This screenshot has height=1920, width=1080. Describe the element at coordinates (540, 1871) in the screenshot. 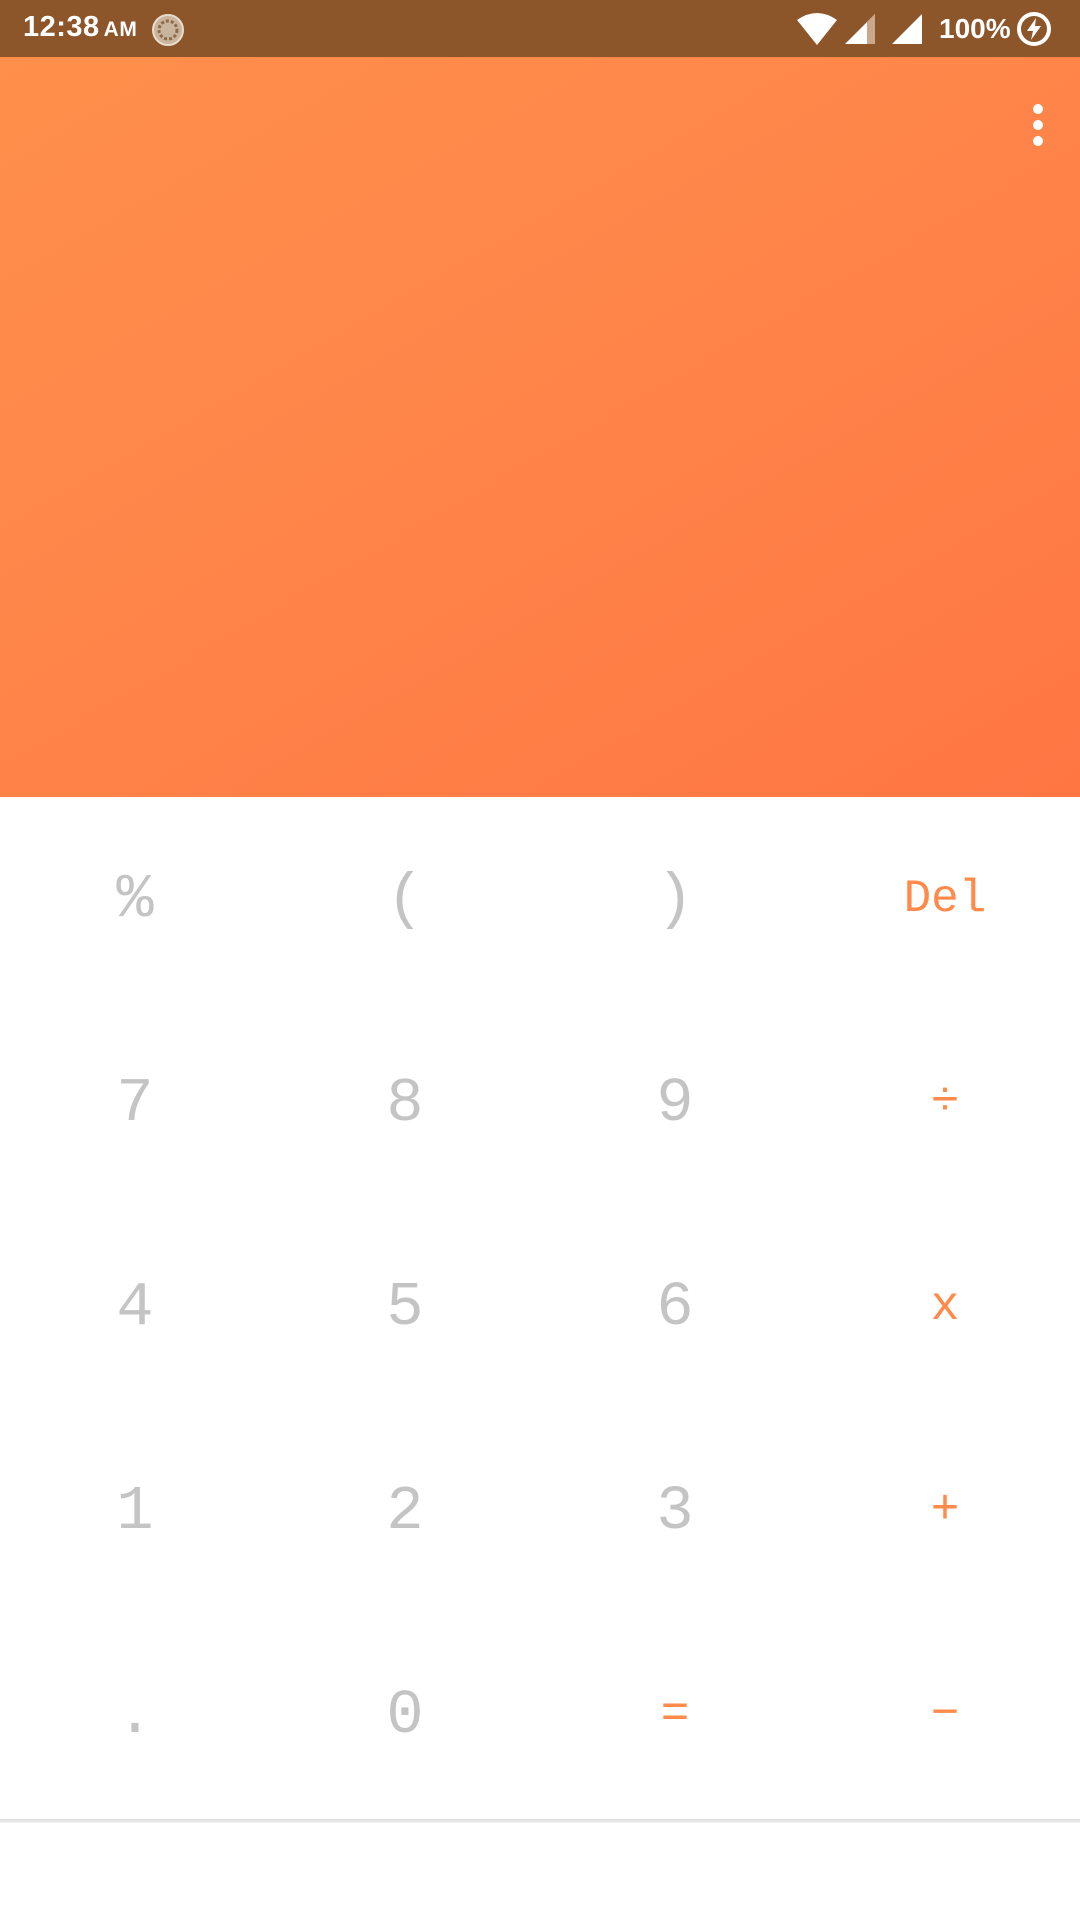

I see `bottom-area` at that location.